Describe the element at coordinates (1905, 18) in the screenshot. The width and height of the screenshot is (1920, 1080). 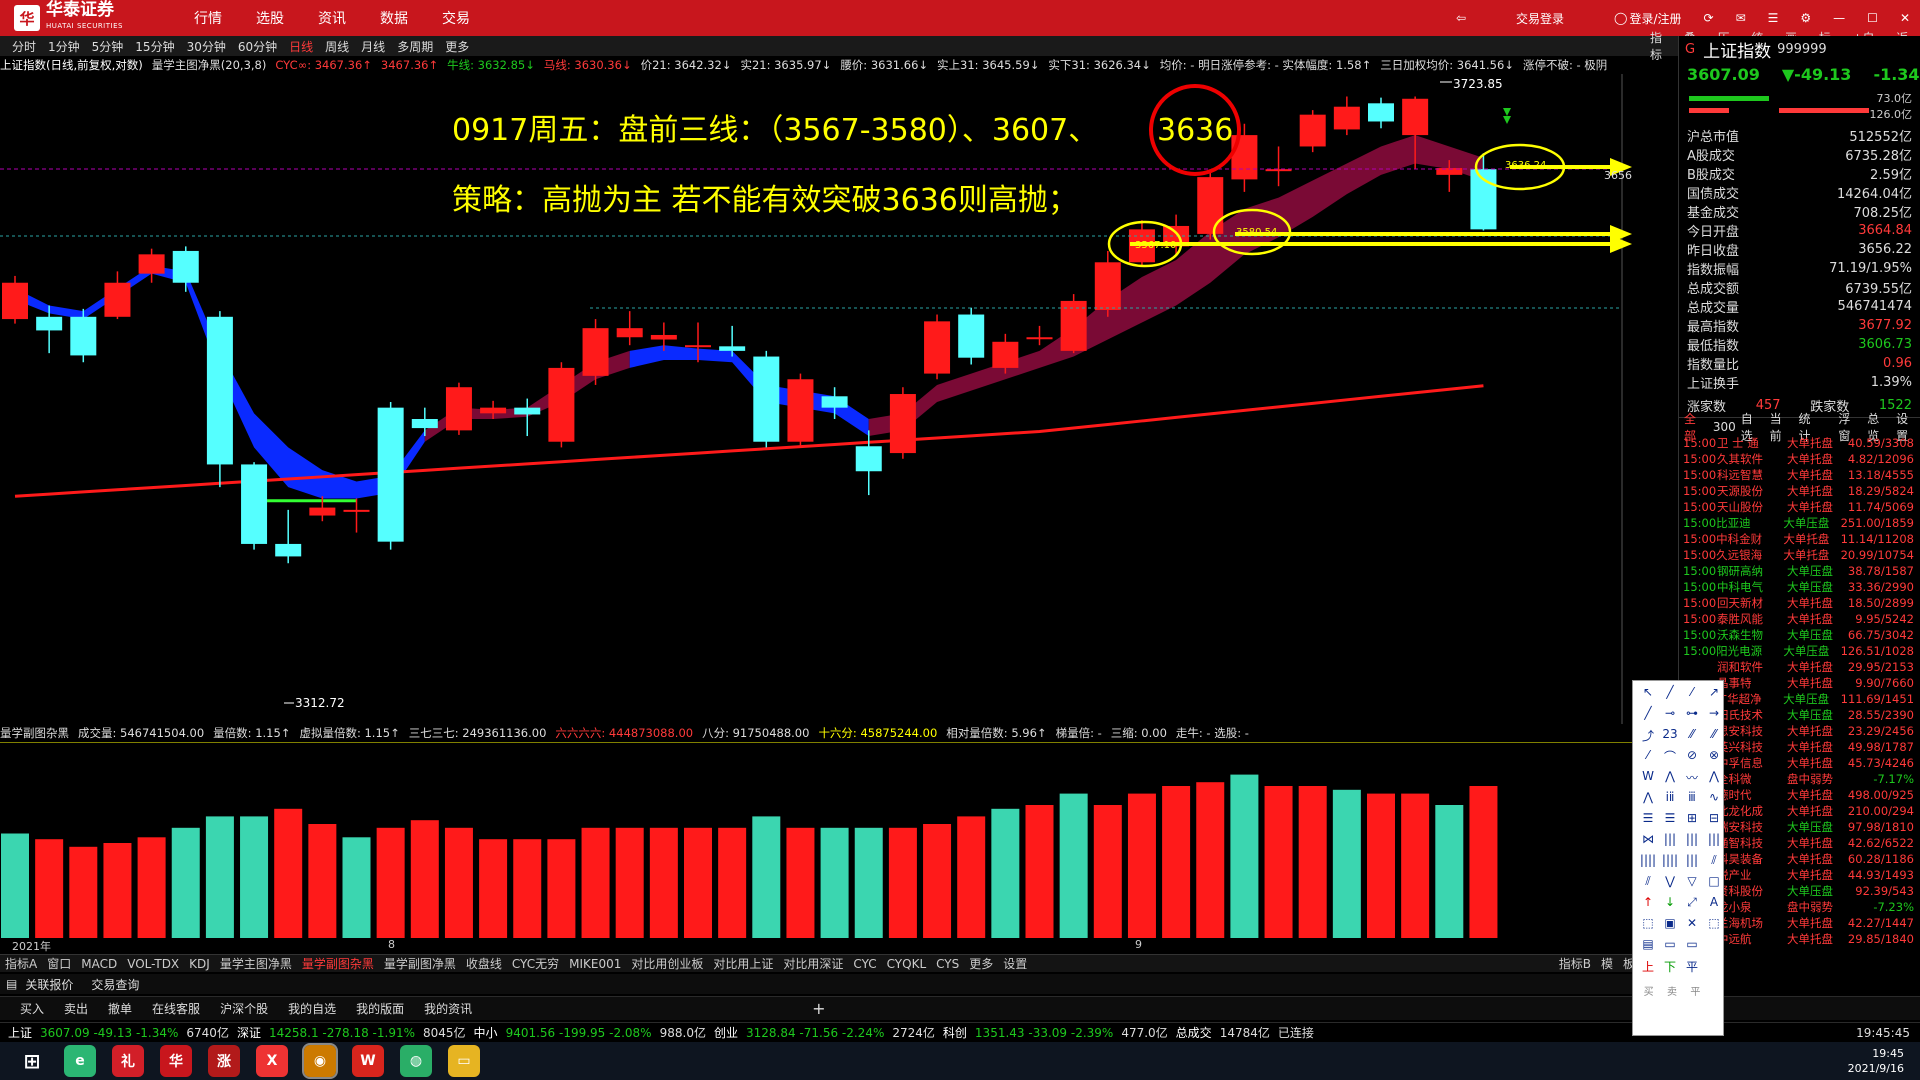
I see `close-icon: ✕` at that location.